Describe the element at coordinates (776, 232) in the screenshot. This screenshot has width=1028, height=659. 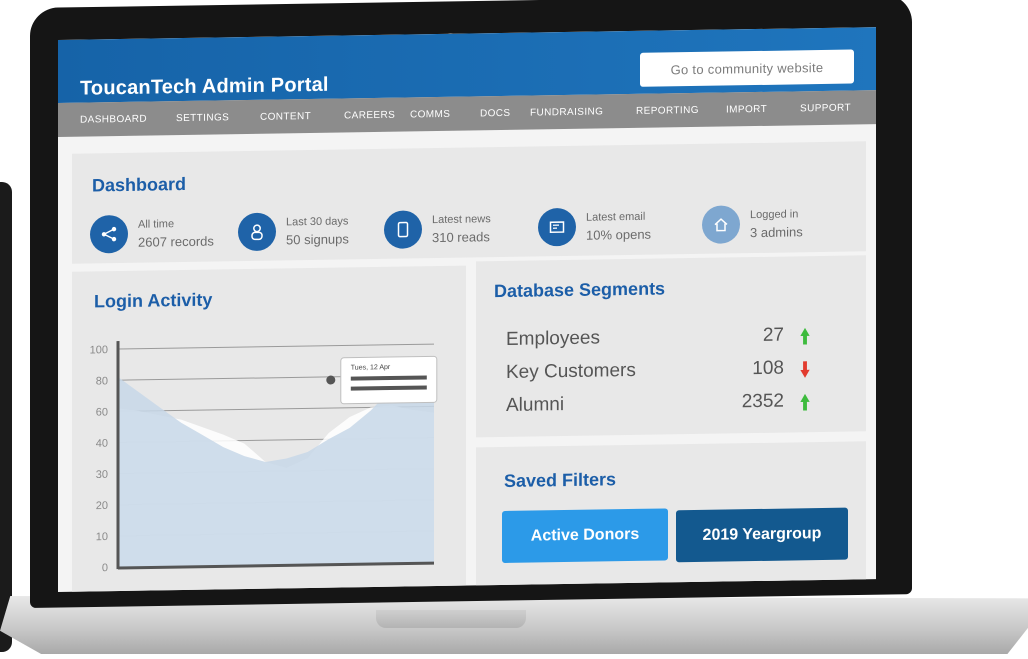
I see `stat-value: 3 admins` at that location.